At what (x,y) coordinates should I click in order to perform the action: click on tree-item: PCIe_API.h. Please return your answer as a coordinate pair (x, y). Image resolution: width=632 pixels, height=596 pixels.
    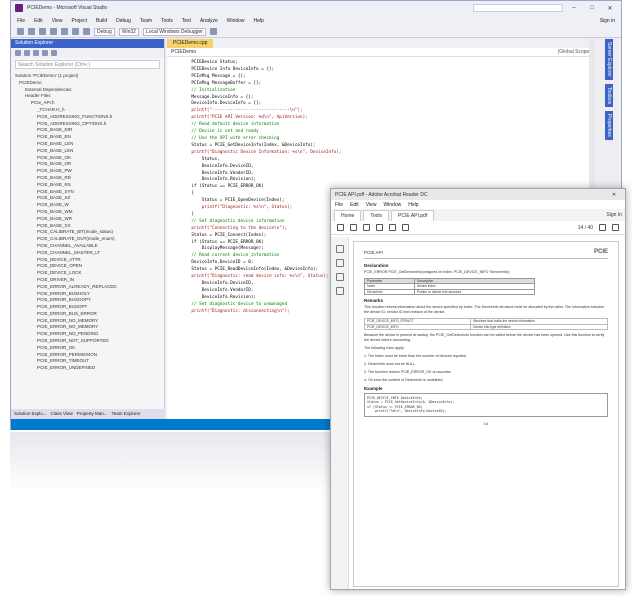
    Looking at the image, I should click on (87, 103).